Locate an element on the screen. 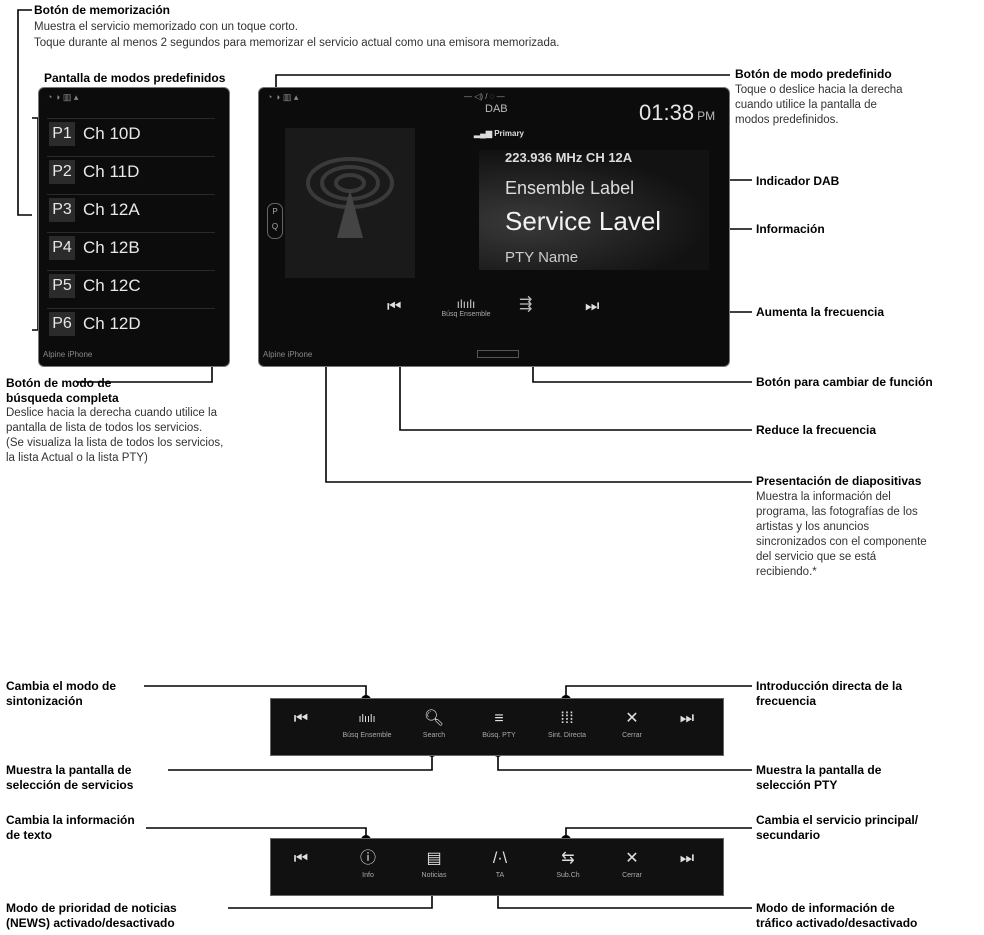 Image resolution: width=984 pixels, height=935 pixels. memo-title: Botón de memorización is located at coordinates (102, 10).